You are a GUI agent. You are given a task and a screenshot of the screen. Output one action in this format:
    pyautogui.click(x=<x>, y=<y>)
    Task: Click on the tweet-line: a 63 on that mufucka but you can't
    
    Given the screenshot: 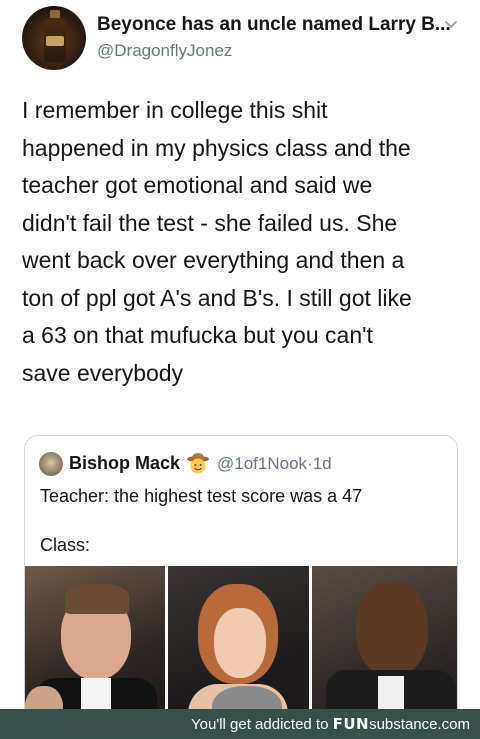 What is the action you would take?
    pyautogui.click(x=197, y=335)
    